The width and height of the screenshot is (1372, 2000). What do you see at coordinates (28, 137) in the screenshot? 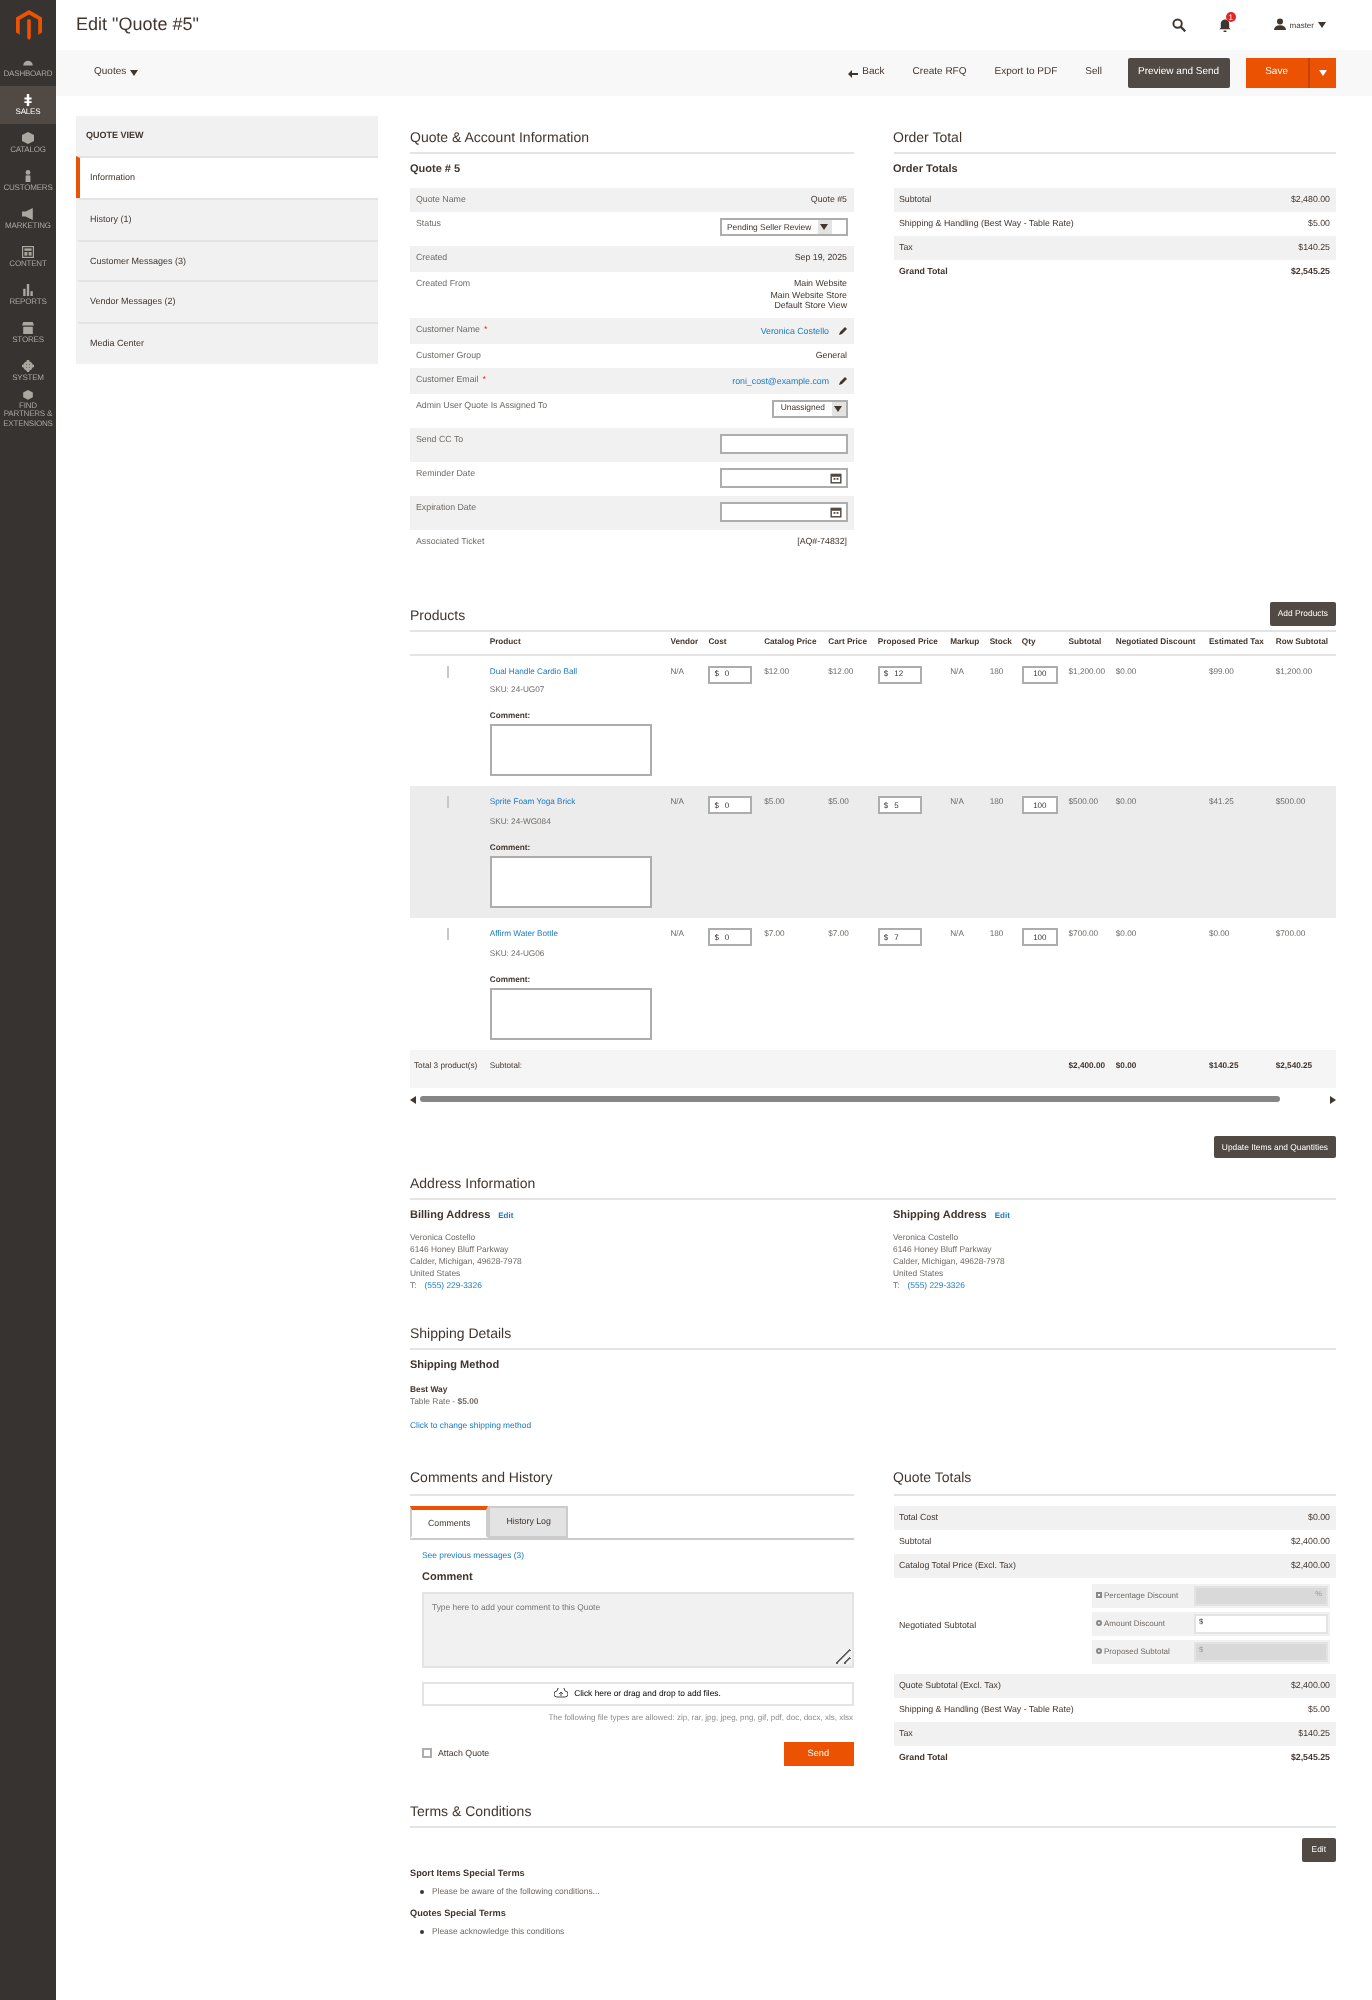
I see `cube-icon` at bounding box center [28, 137].